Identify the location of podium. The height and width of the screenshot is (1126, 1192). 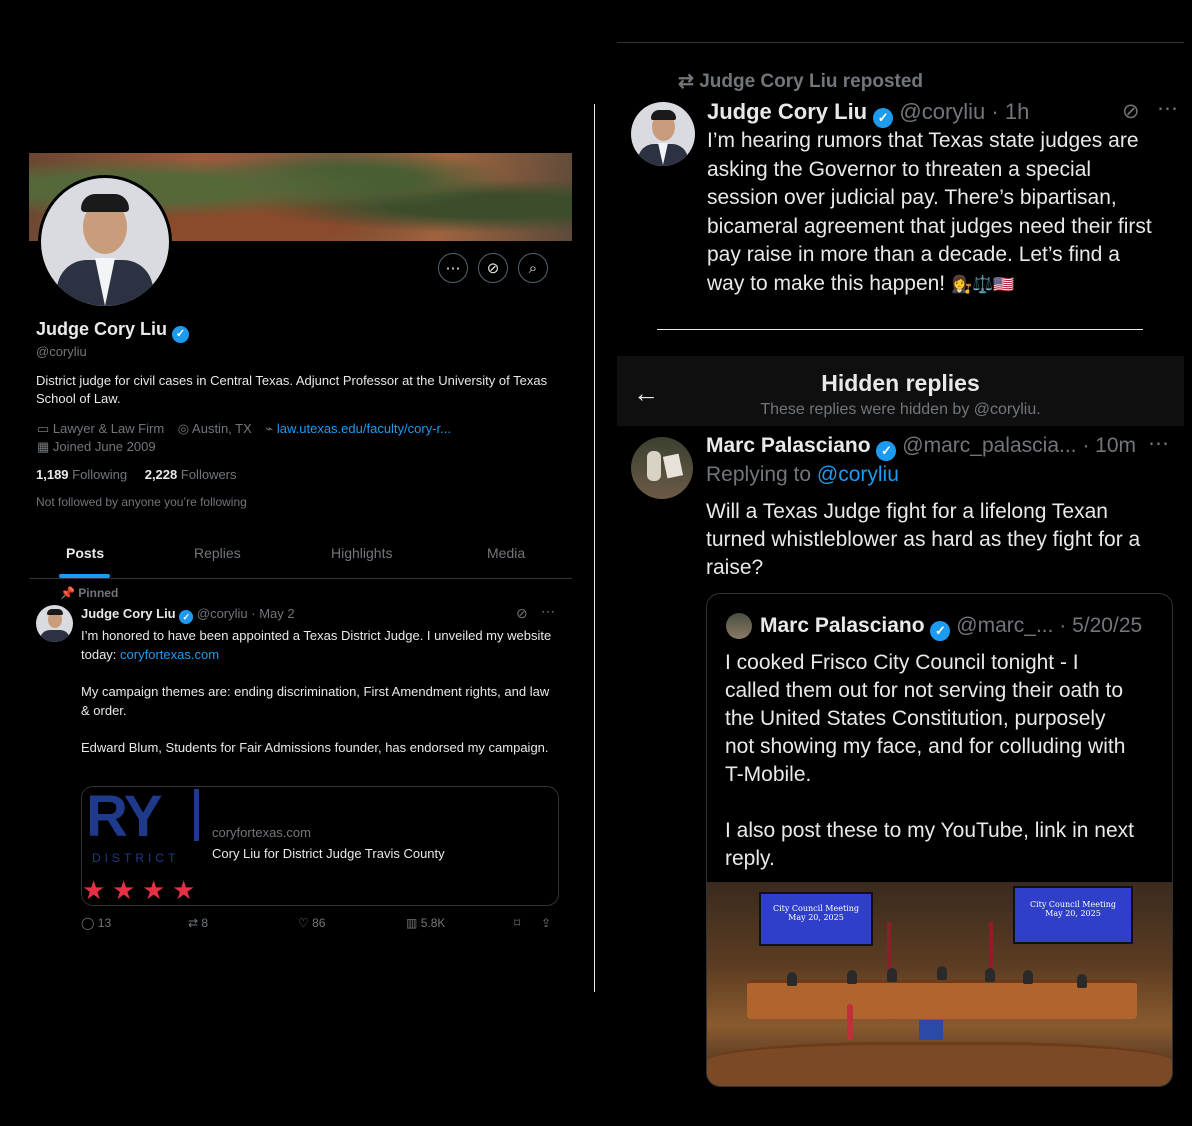
(931, 1030).